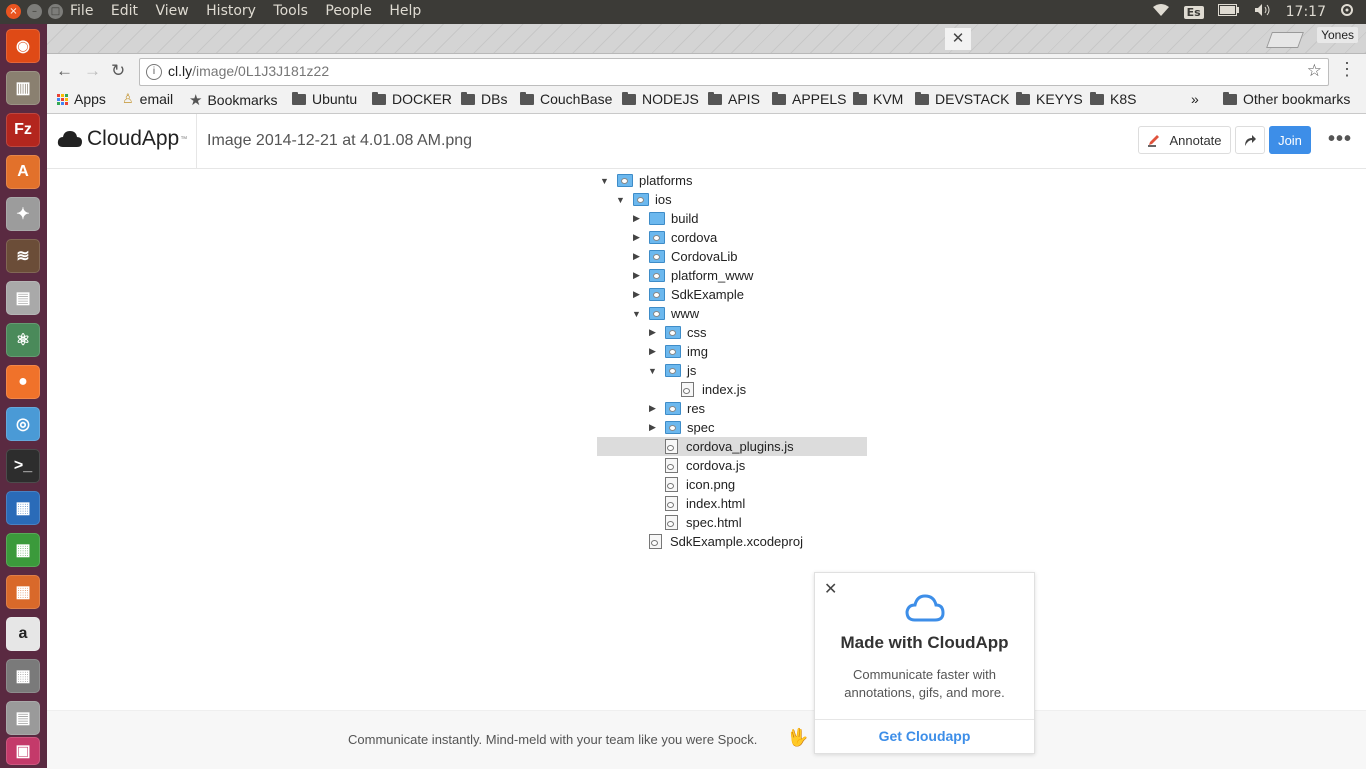 The width and height of the screenshot is (1366, 769). What do you see at coordinates (23, 550) in the screenshot?
I see `calc-icon: ▦` at bounding box center [23, 550].